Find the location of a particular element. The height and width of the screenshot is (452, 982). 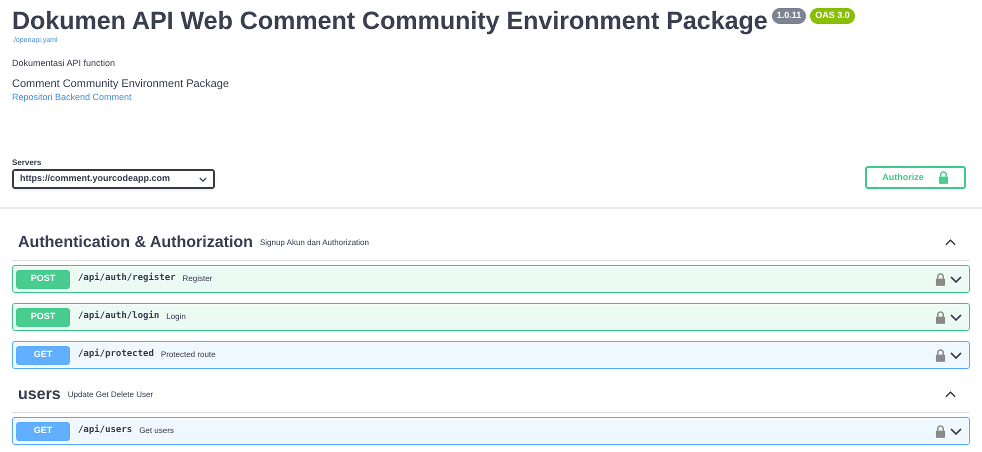

operation-row: GET /api/protected Protected route is located at coordinates (491, 355).